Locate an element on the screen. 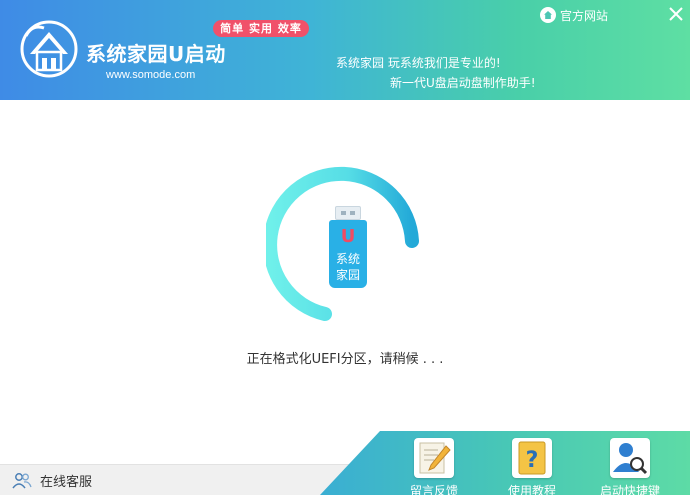 Image resolution: width=690 pixels, height=495 pixels. feedback-button: 留言反馈 is located at coordinates (434, 466).